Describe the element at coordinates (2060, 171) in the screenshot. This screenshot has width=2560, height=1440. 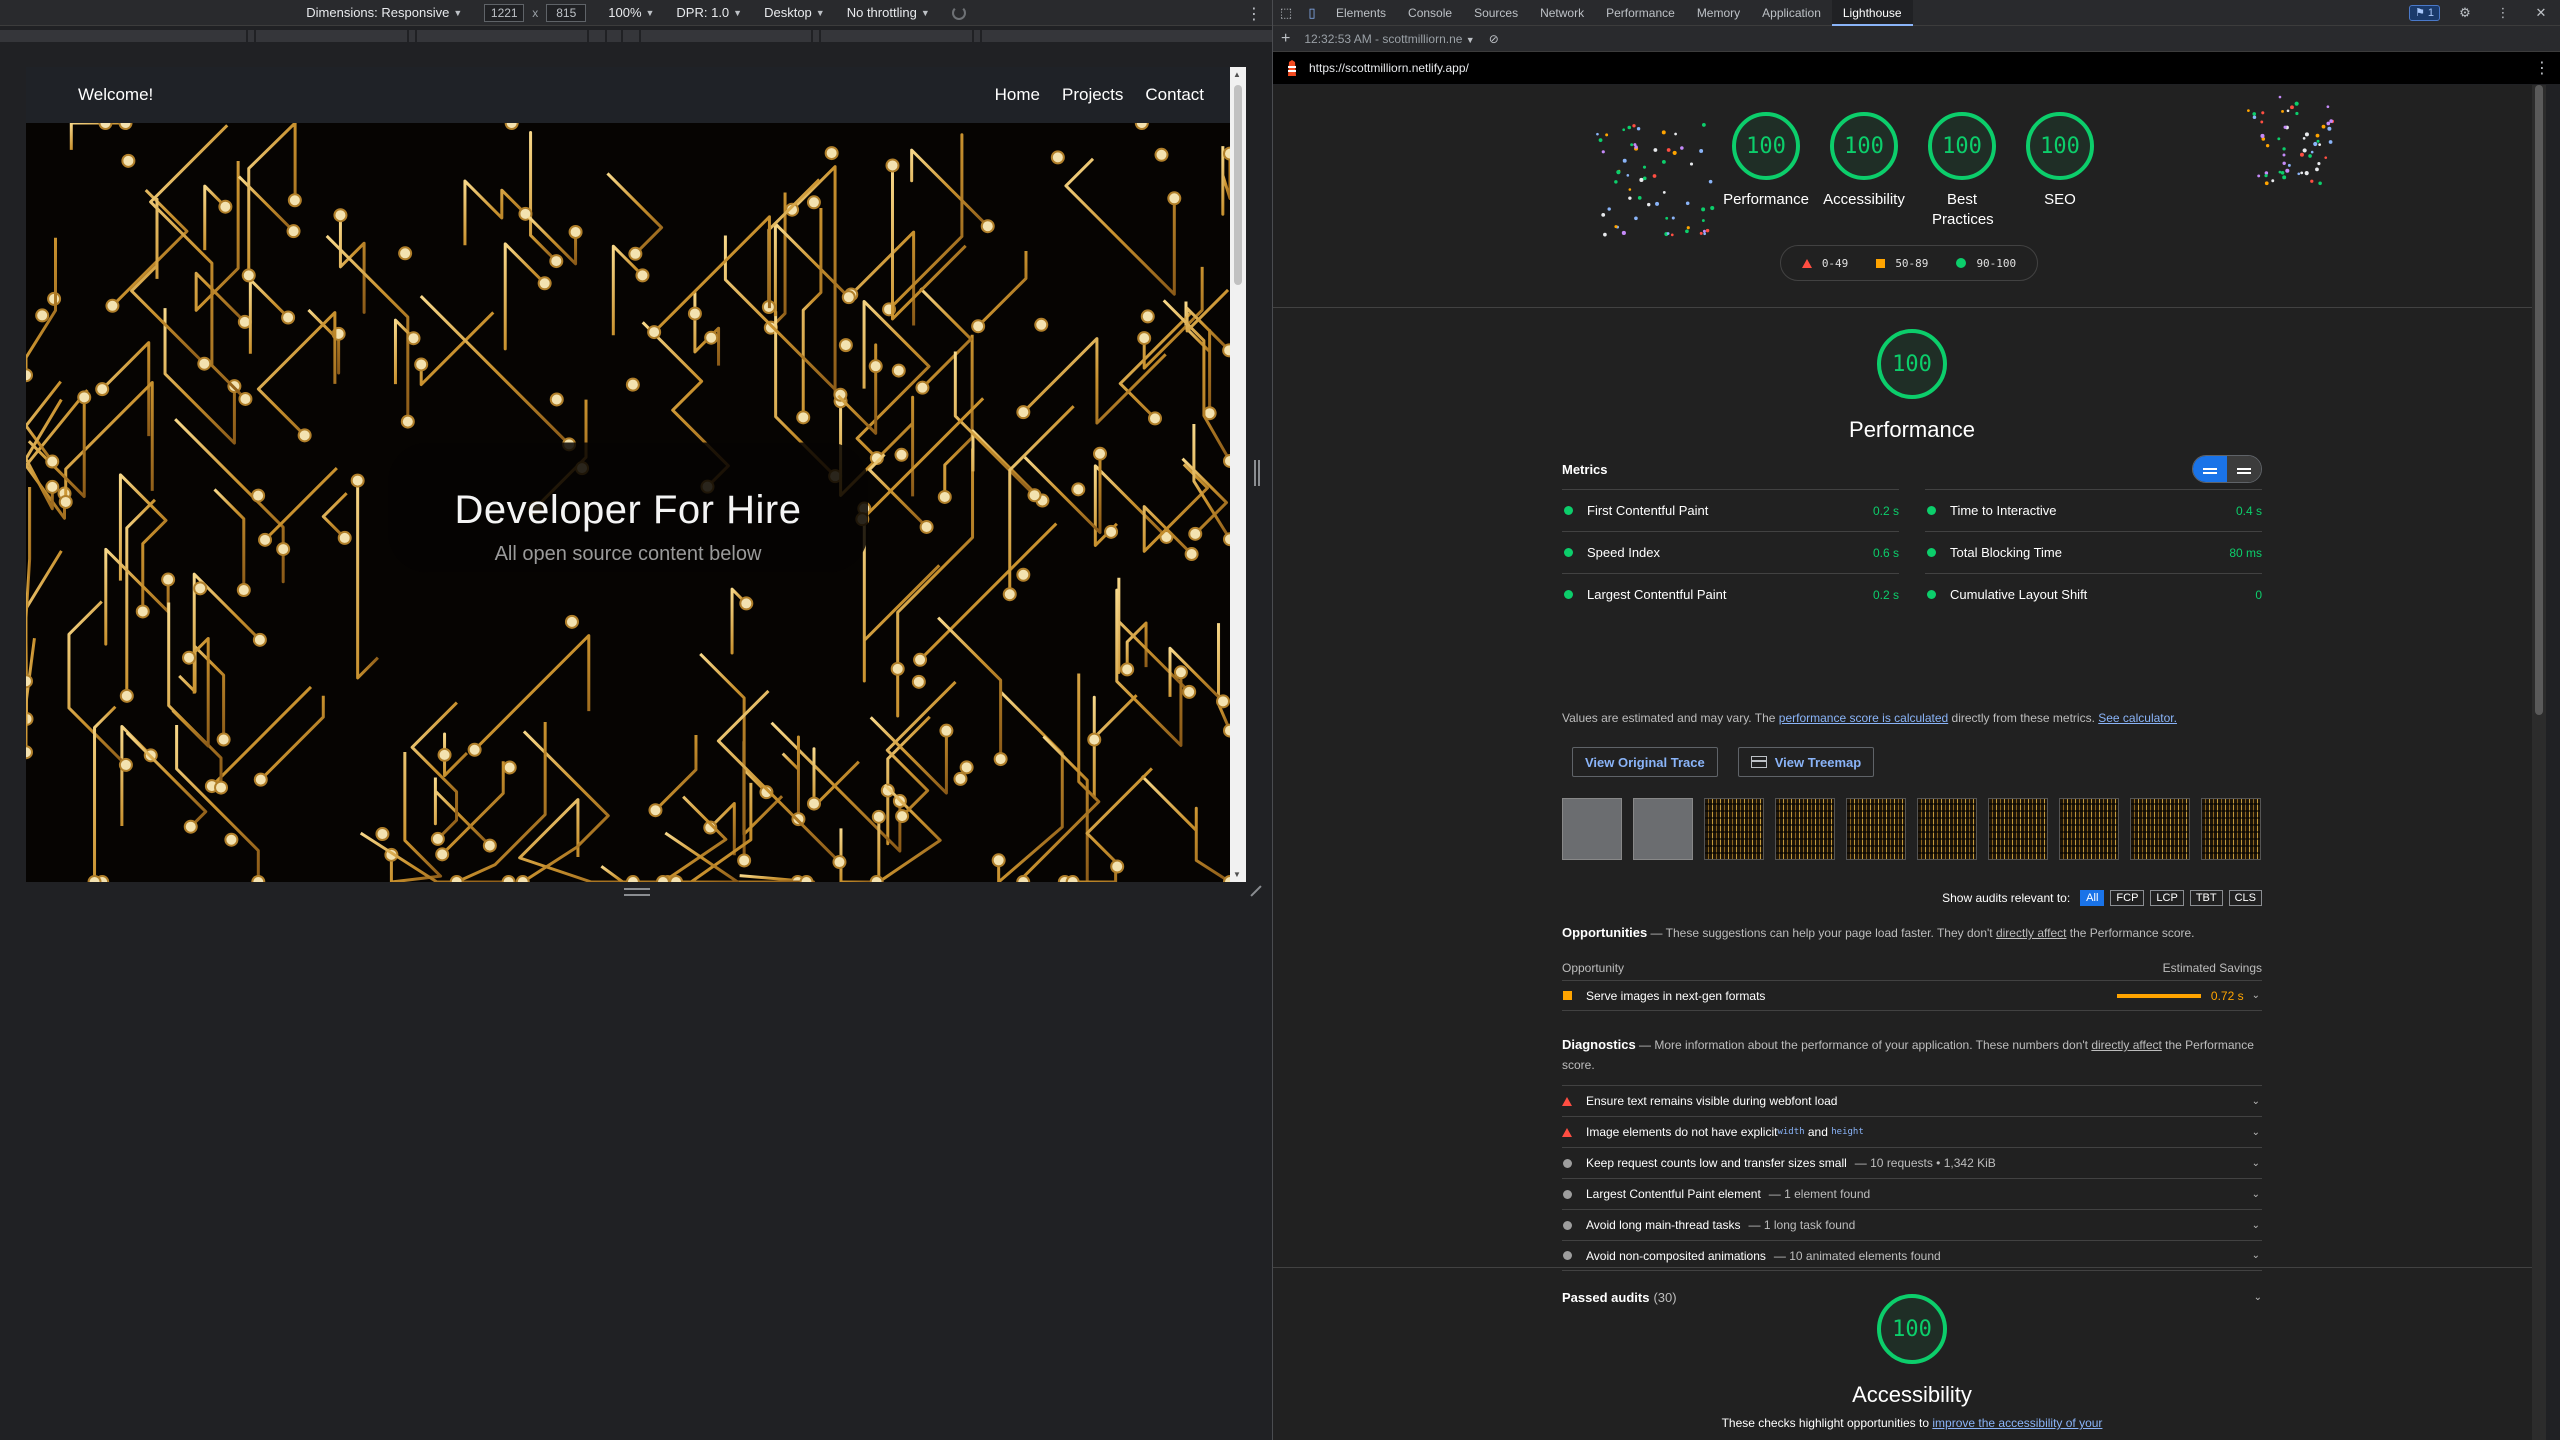
I see `gauge-seo: 100 SEO` at that location.